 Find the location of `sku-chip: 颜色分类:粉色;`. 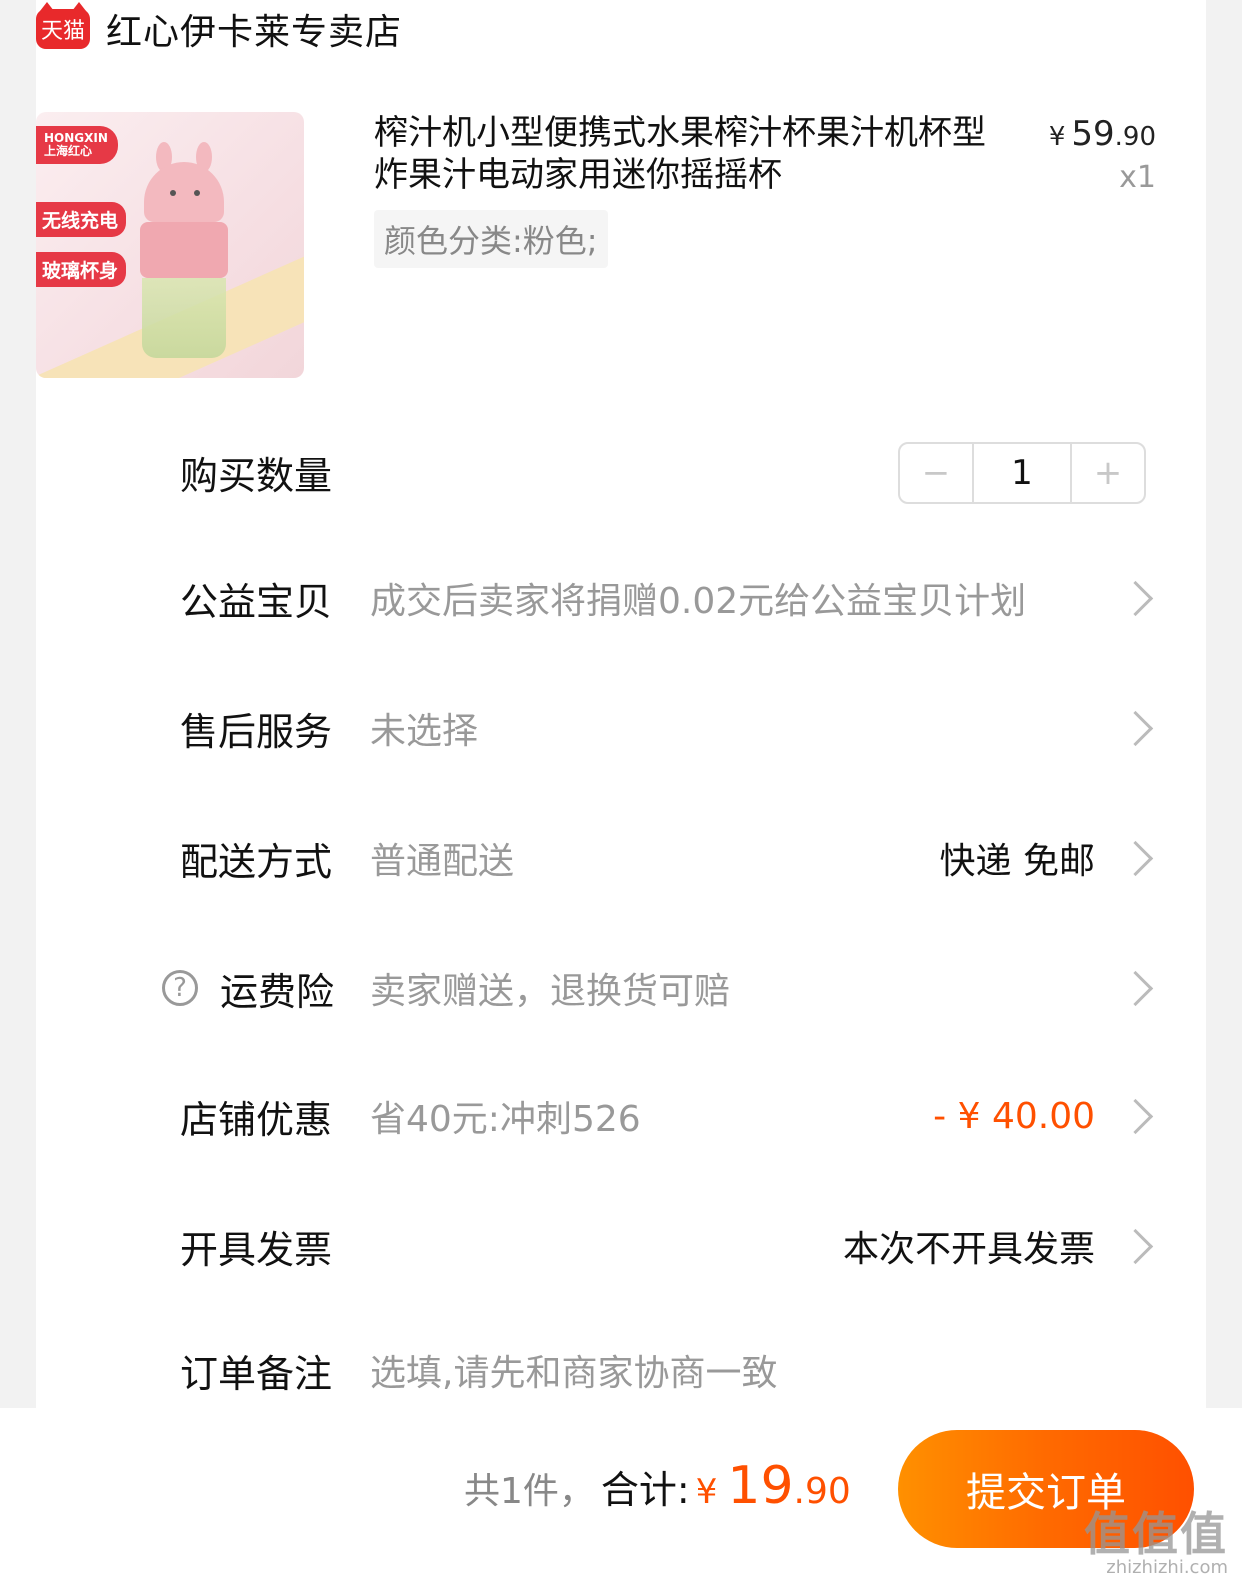

sku-chip: 颜色分类:粉色; is located at coordinates (491, 239).